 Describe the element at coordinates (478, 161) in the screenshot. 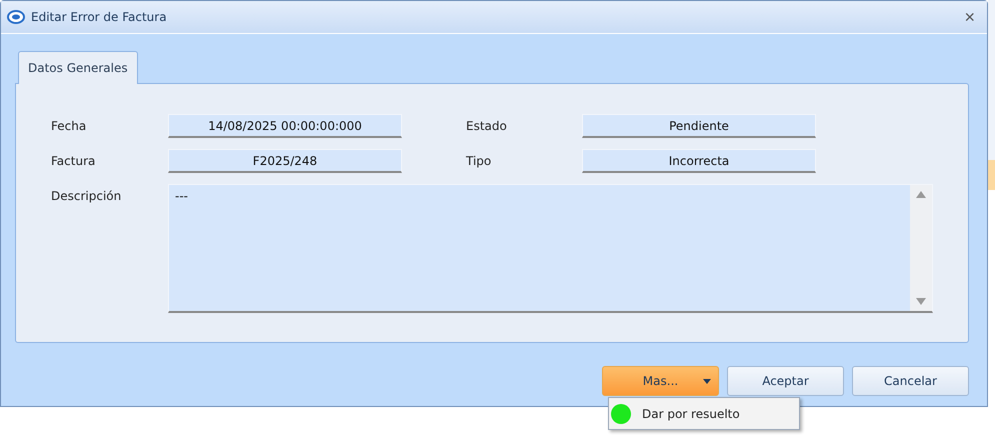

I see `field-label: Tipo` at that location.